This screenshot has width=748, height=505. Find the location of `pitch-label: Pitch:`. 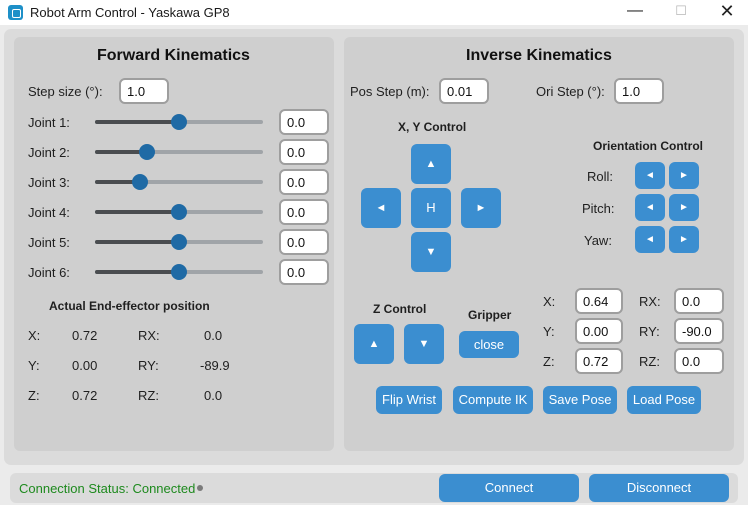

pitch-label: Pitch: is located at coordinates (598, 208).